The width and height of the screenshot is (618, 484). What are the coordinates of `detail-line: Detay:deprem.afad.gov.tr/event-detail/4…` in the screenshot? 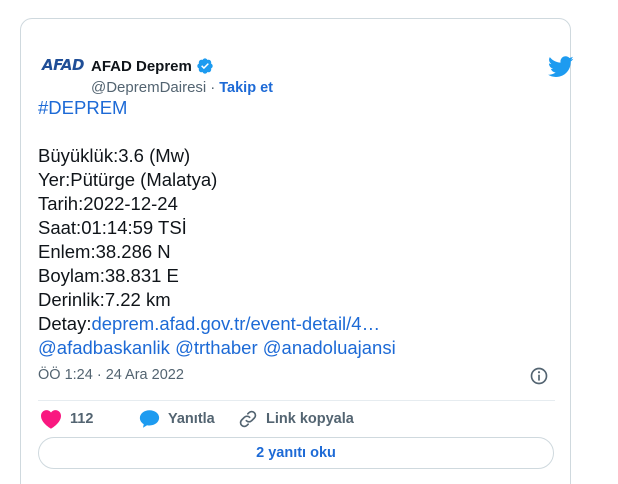 It's located at (298, 324).